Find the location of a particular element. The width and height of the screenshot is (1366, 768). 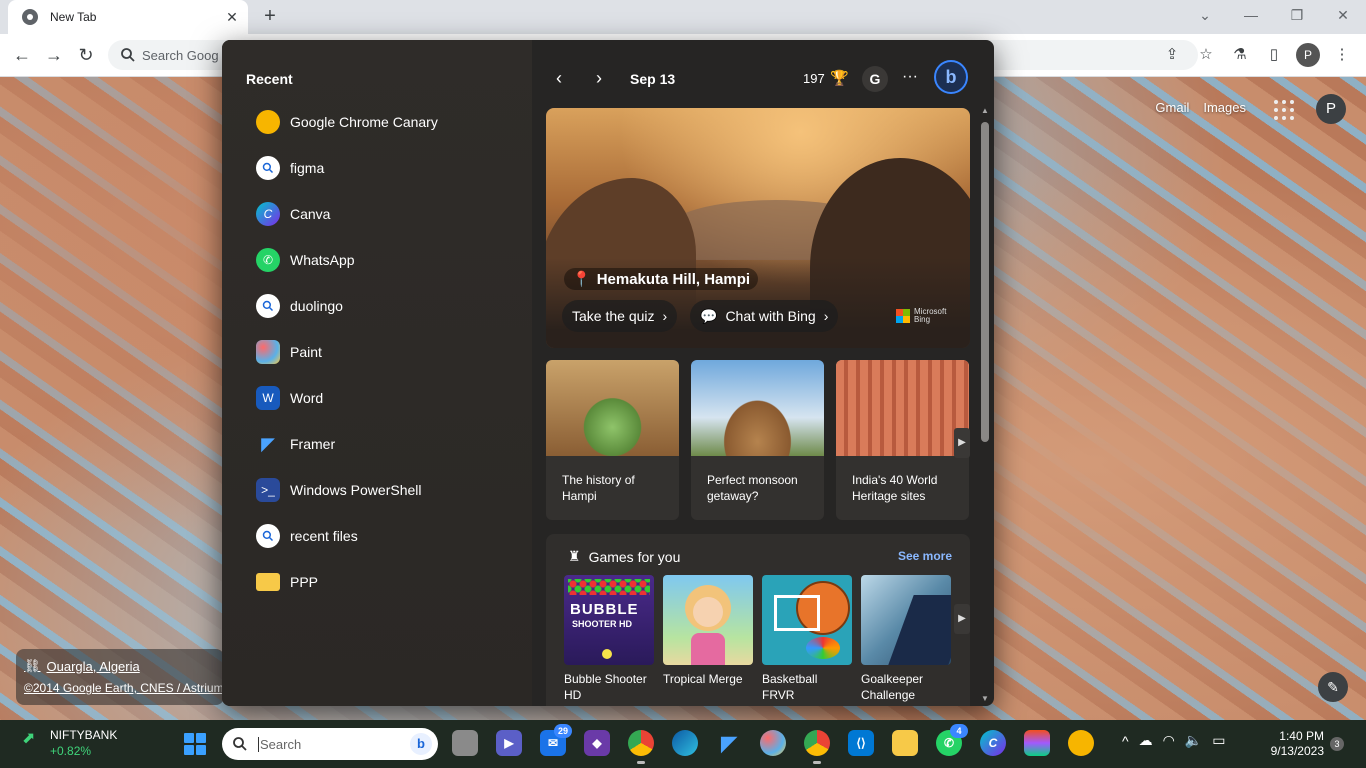

recent-item-chrome-canary: Google Chrome Canary is located at coordinates (386, 122).